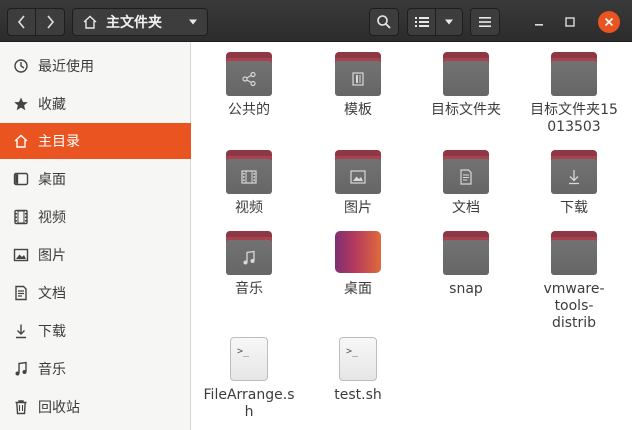  Describe the element at coordinates (21, 407) in the screenshot. I see `trash-icon` at that location.